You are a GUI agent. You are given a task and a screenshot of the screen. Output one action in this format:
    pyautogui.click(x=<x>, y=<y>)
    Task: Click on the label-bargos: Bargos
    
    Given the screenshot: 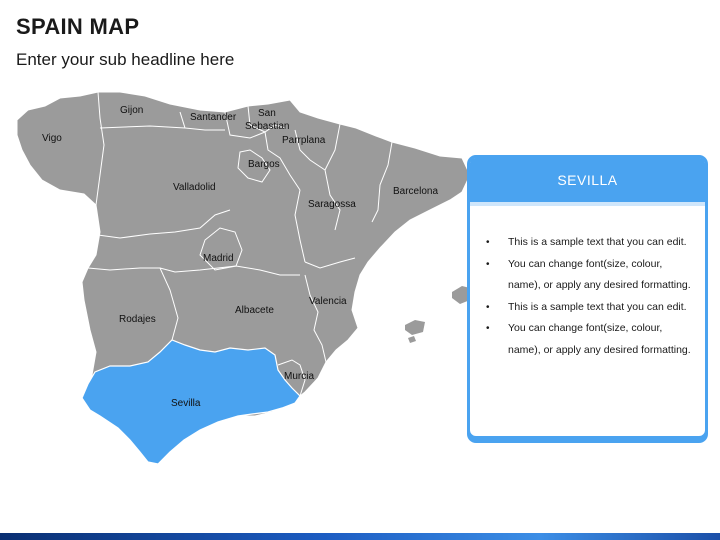 What is the action you would take?
    pyautogui.click(x=264, y=164)
    